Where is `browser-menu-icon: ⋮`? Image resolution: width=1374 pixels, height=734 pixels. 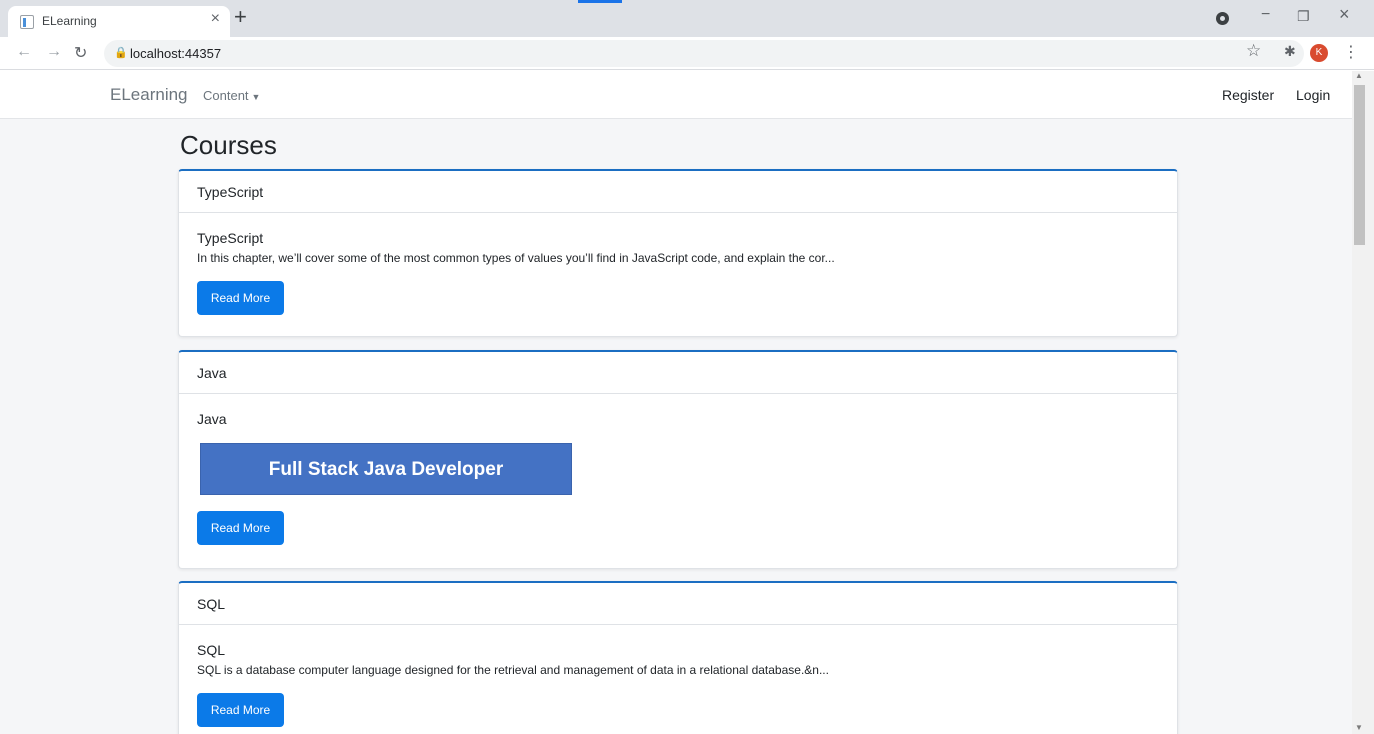
browser-menu-icon: ⋮ is located at coordinates (1351, 52).